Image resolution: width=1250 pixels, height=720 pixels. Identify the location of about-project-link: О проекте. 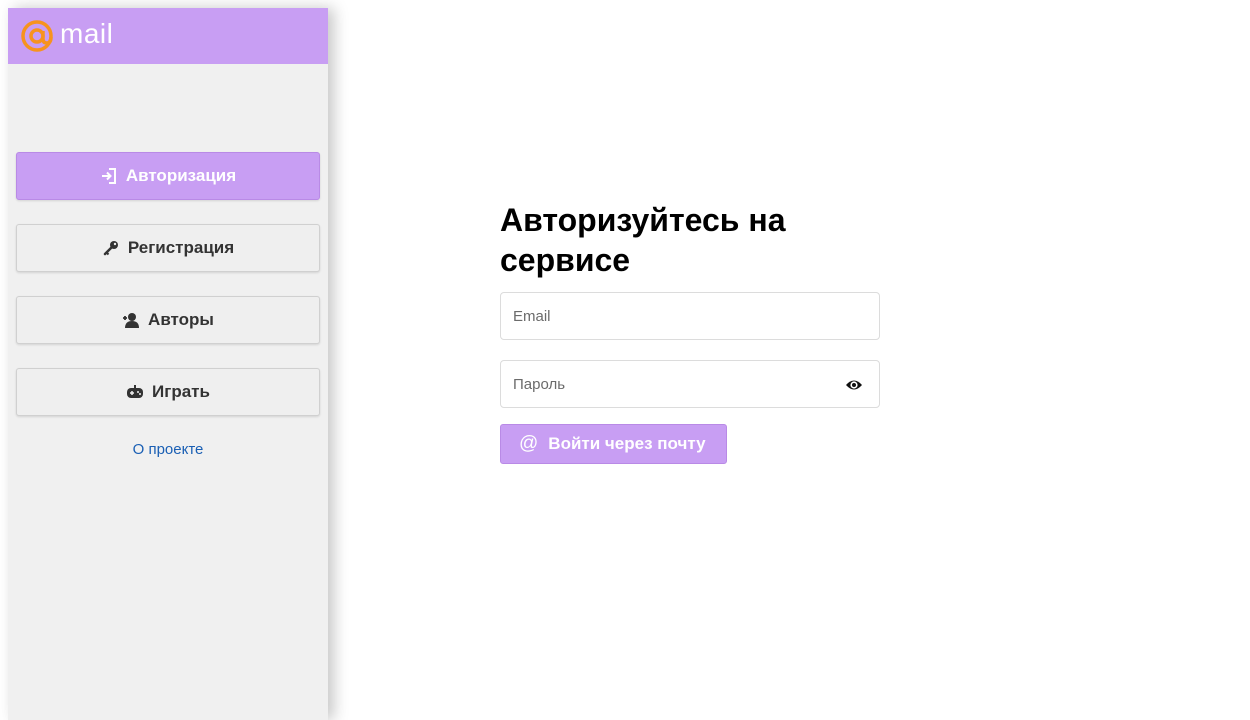
(168, 449).